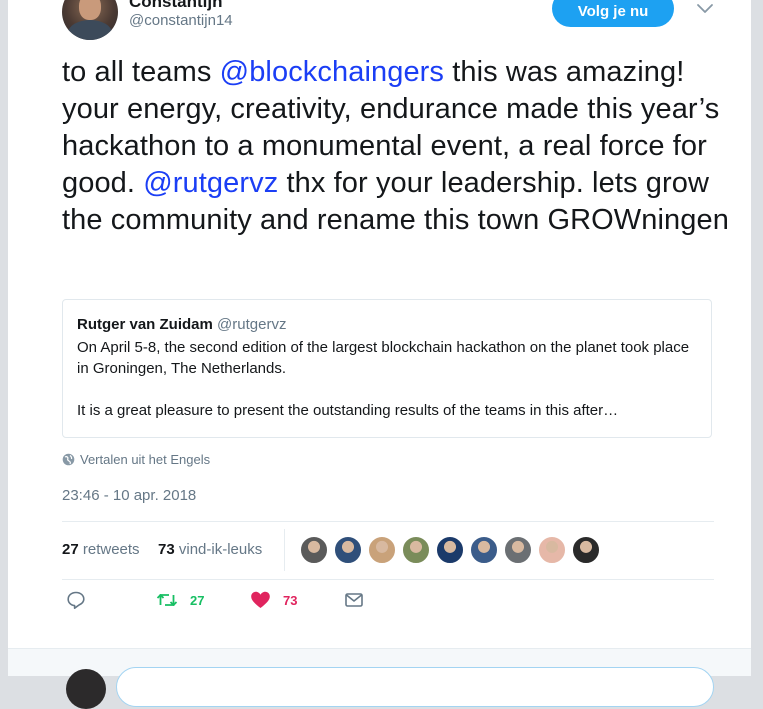 The height and width of the screenshot is (709, 763). What do you see at coordinates (167, 600) in the screenshot?
I see `retweet-icon` at bounding box center [167, 600].